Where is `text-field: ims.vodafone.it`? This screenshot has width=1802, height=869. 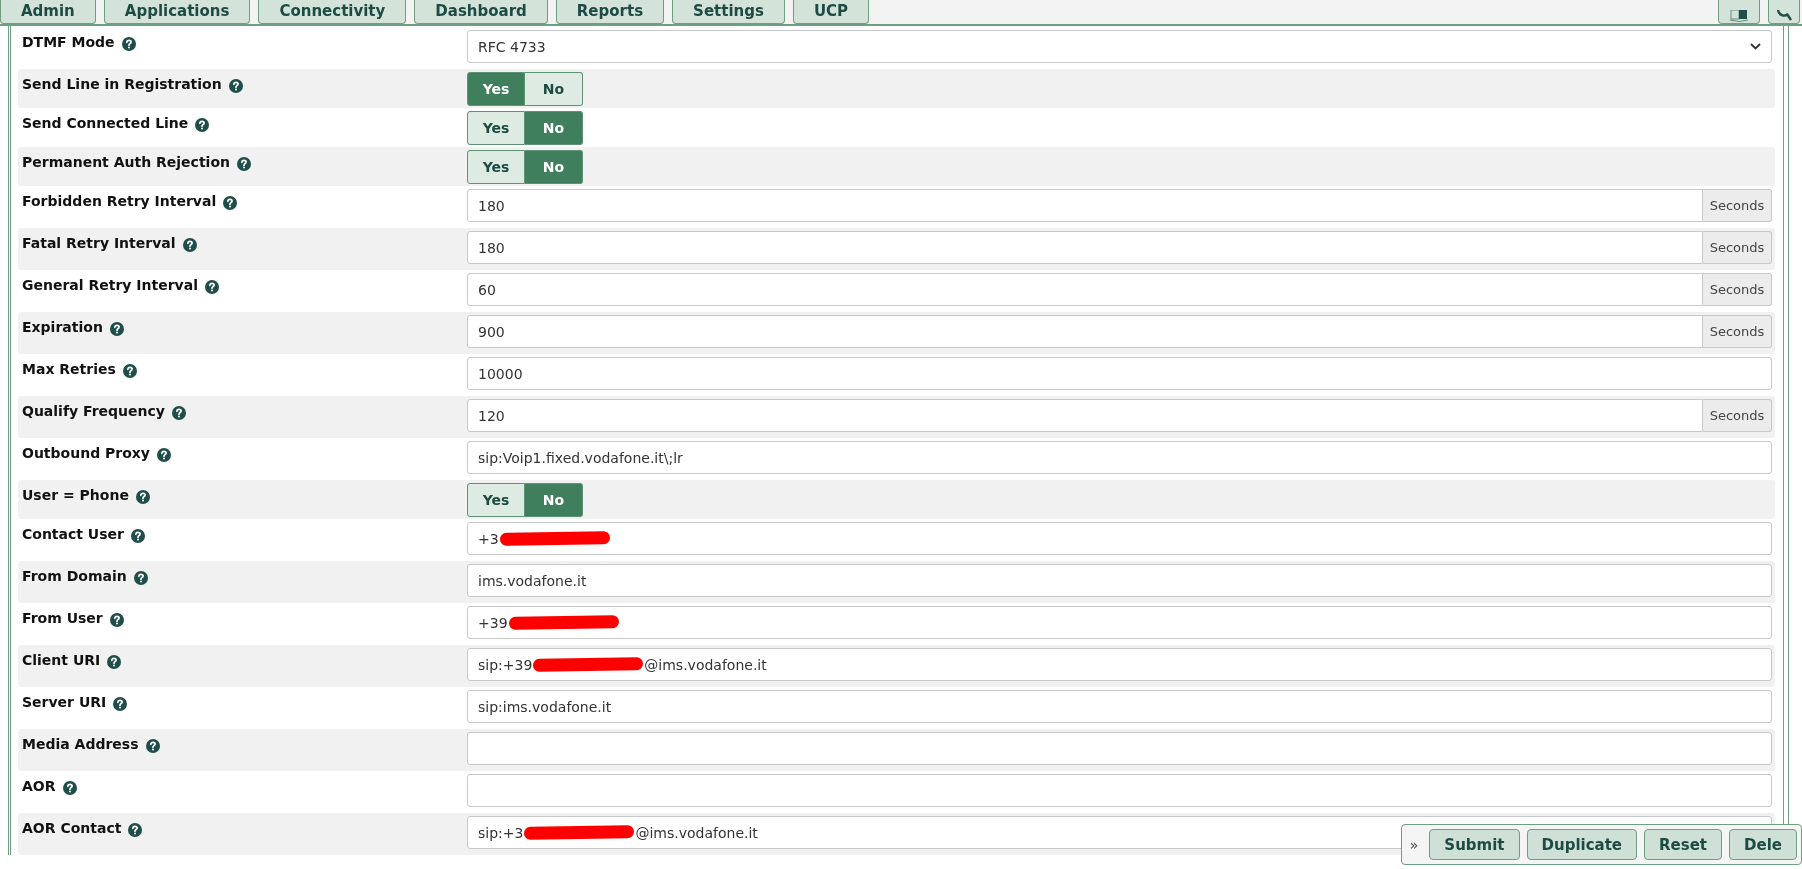 text-field: ims.vodafone.it is located at coordinates (1119, 580).